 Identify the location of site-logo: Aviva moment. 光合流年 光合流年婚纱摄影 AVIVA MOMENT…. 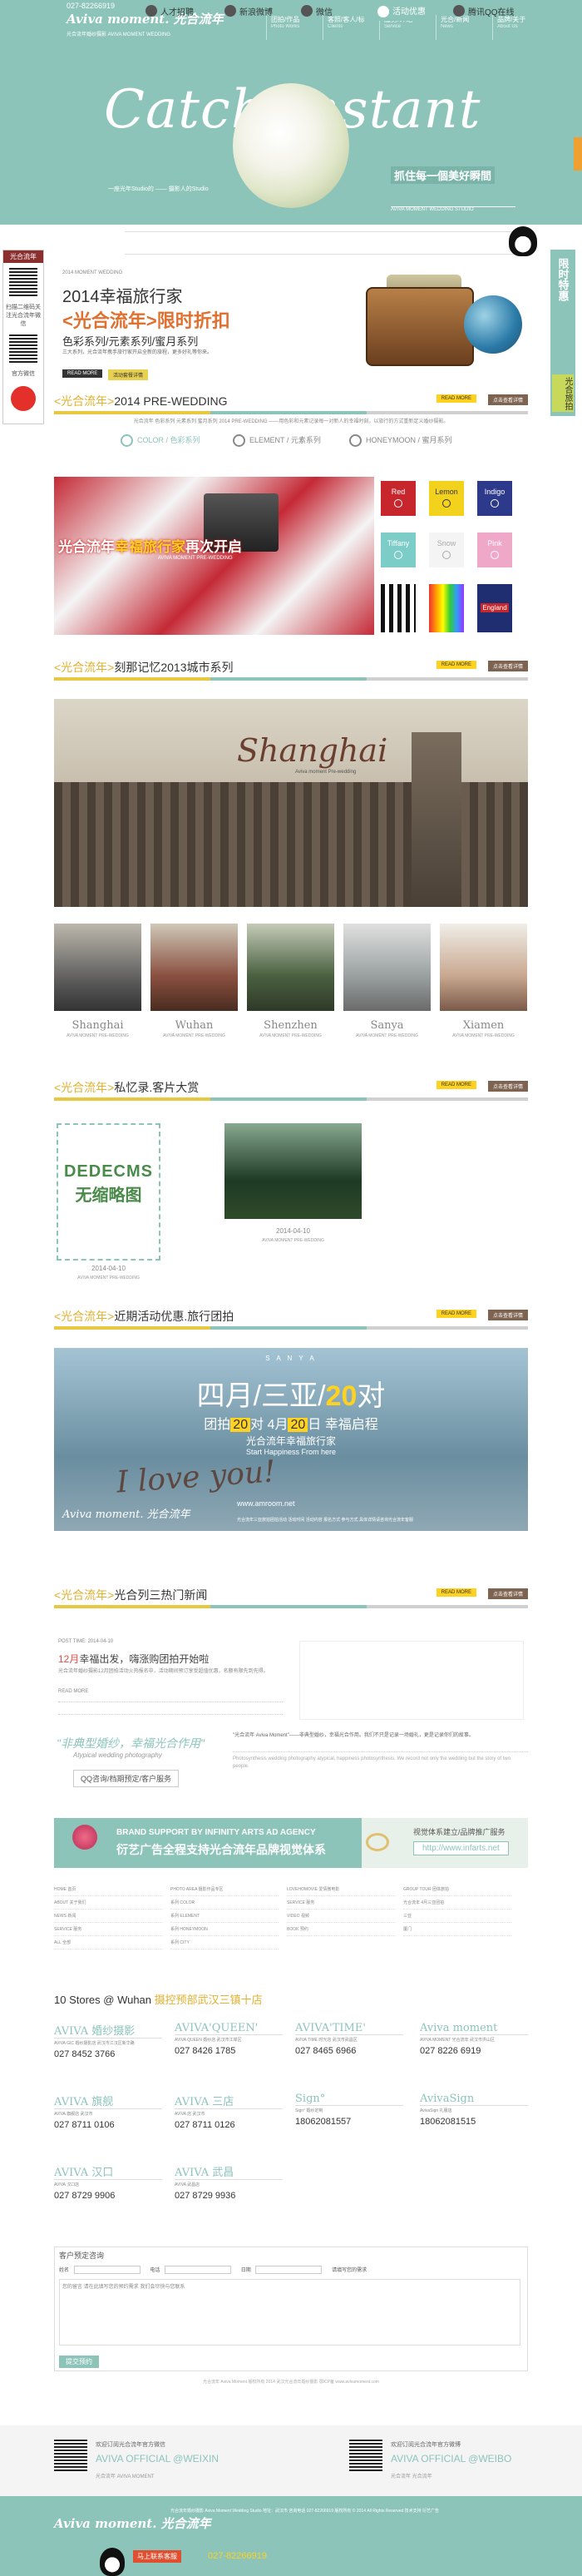
(145, 26).